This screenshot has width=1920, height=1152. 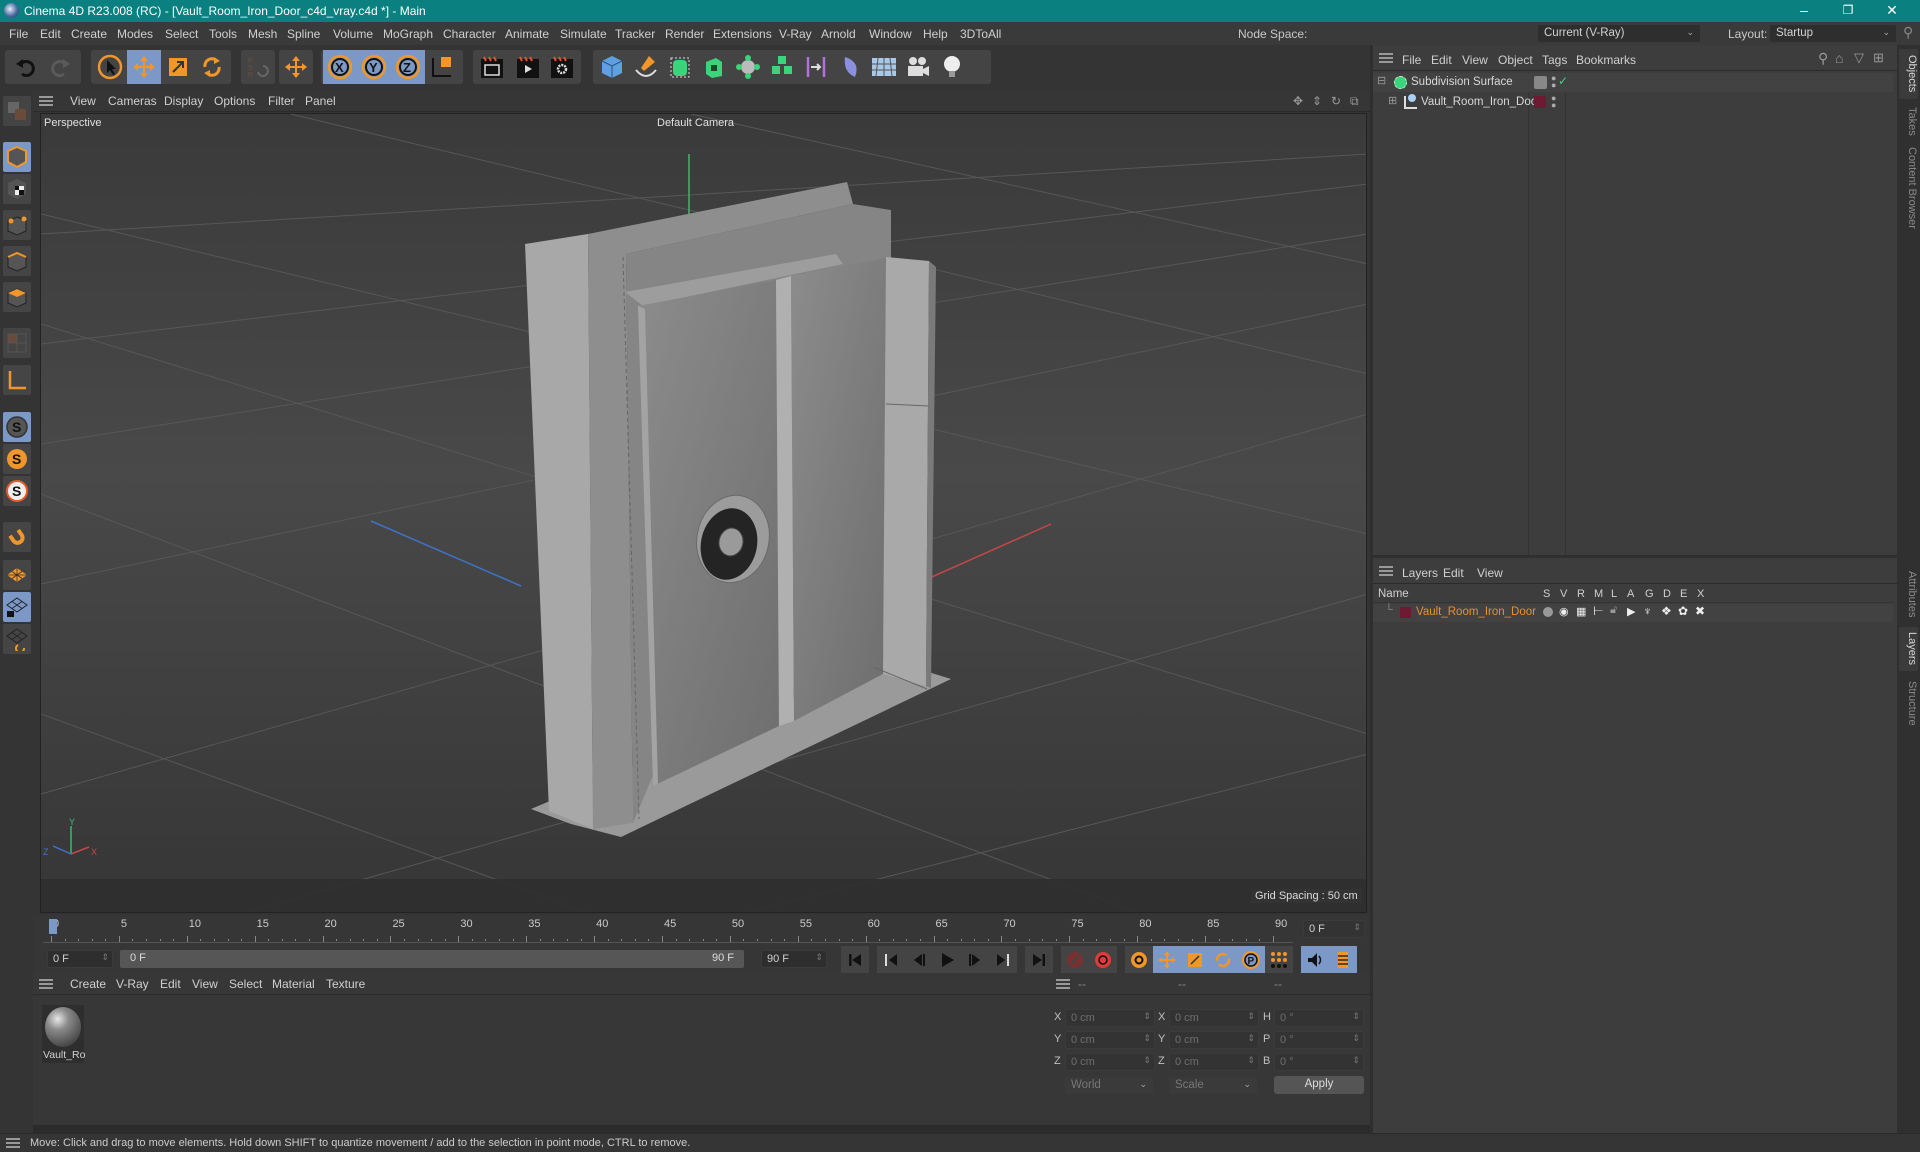 I want to click on close-button: ✕, so click(x=1892, y=11).